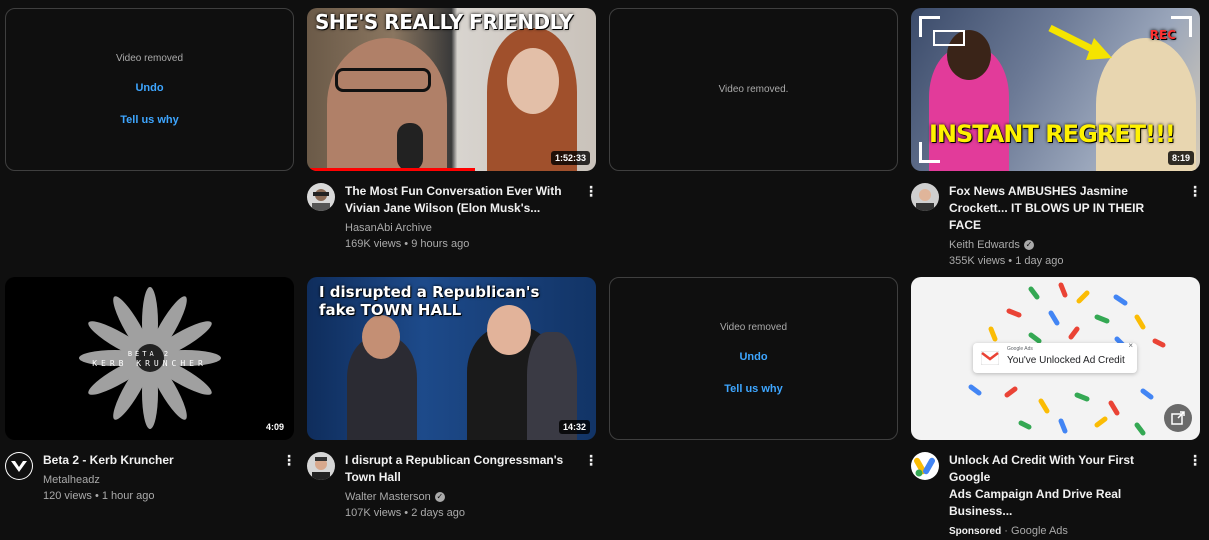 The width and height of the screenshot is (1209, 540). I want to click on glasses, so click(383, 80).